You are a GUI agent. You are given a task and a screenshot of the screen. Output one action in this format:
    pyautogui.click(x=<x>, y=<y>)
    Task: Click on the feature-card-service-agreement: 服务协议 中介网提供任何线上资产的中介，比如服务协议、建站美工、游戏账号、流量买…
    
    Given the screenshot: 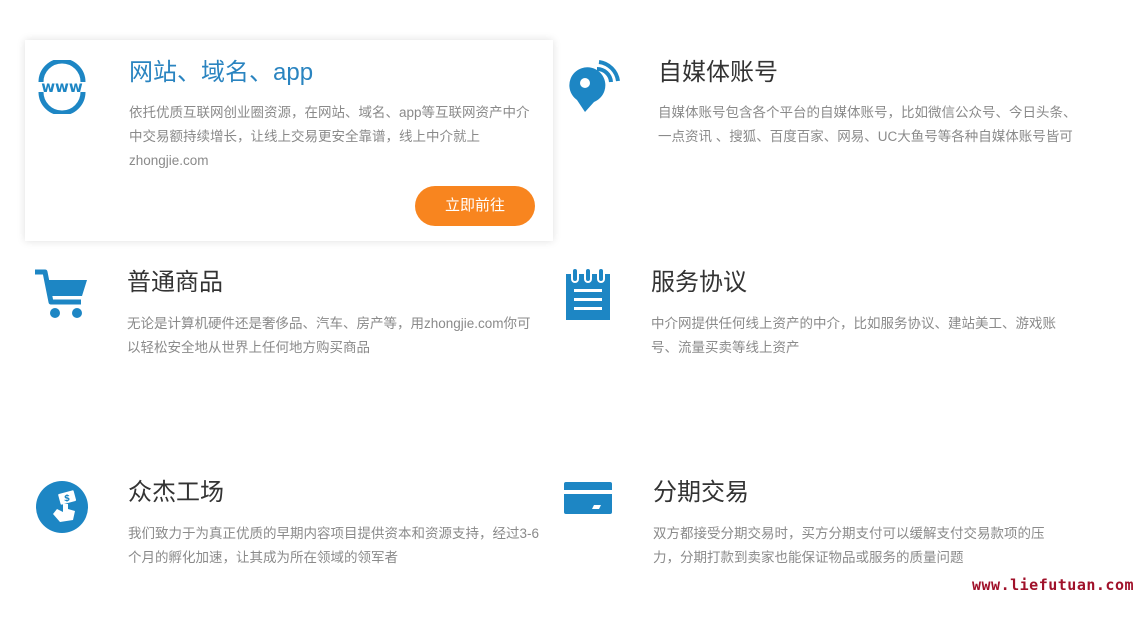 What is the action you would take?
    pyautogui.click(x=830, y=327)
    